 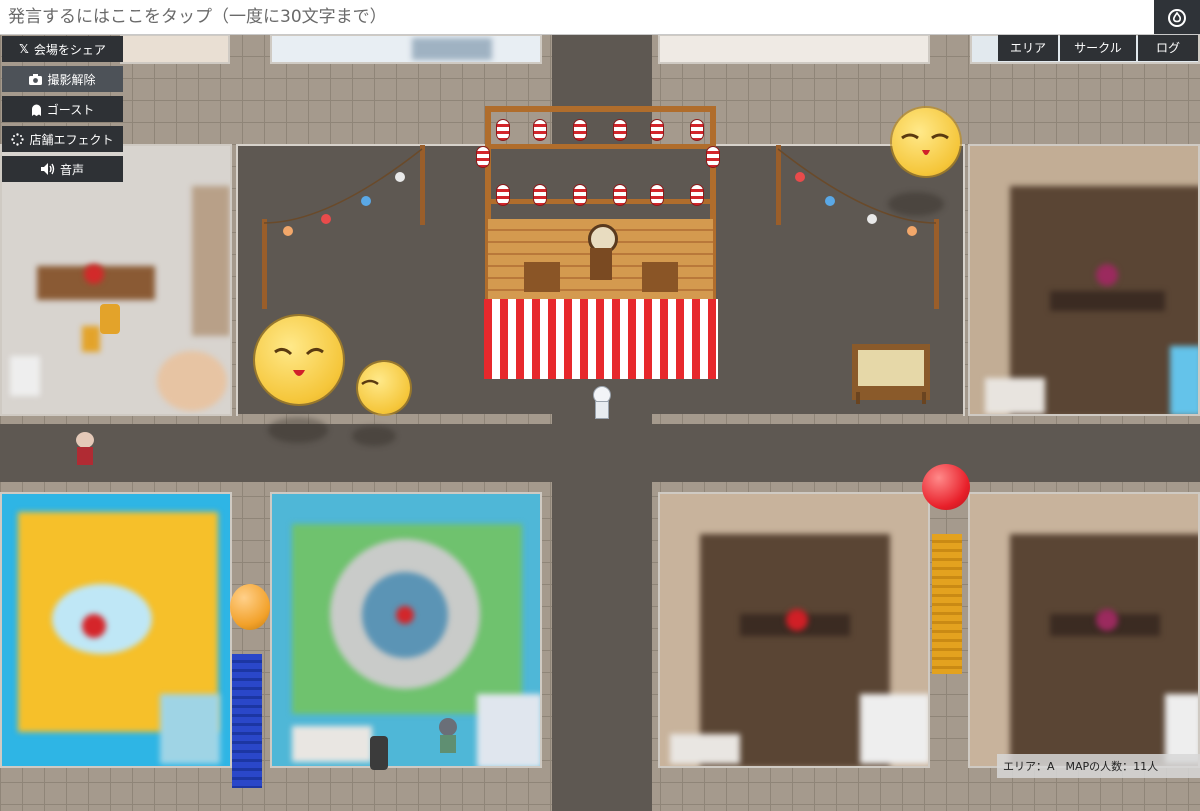 What do you see at coordinates (601, 403) in the screenshot?
I see `ghost-avatar` at bounding box center [601, 403].